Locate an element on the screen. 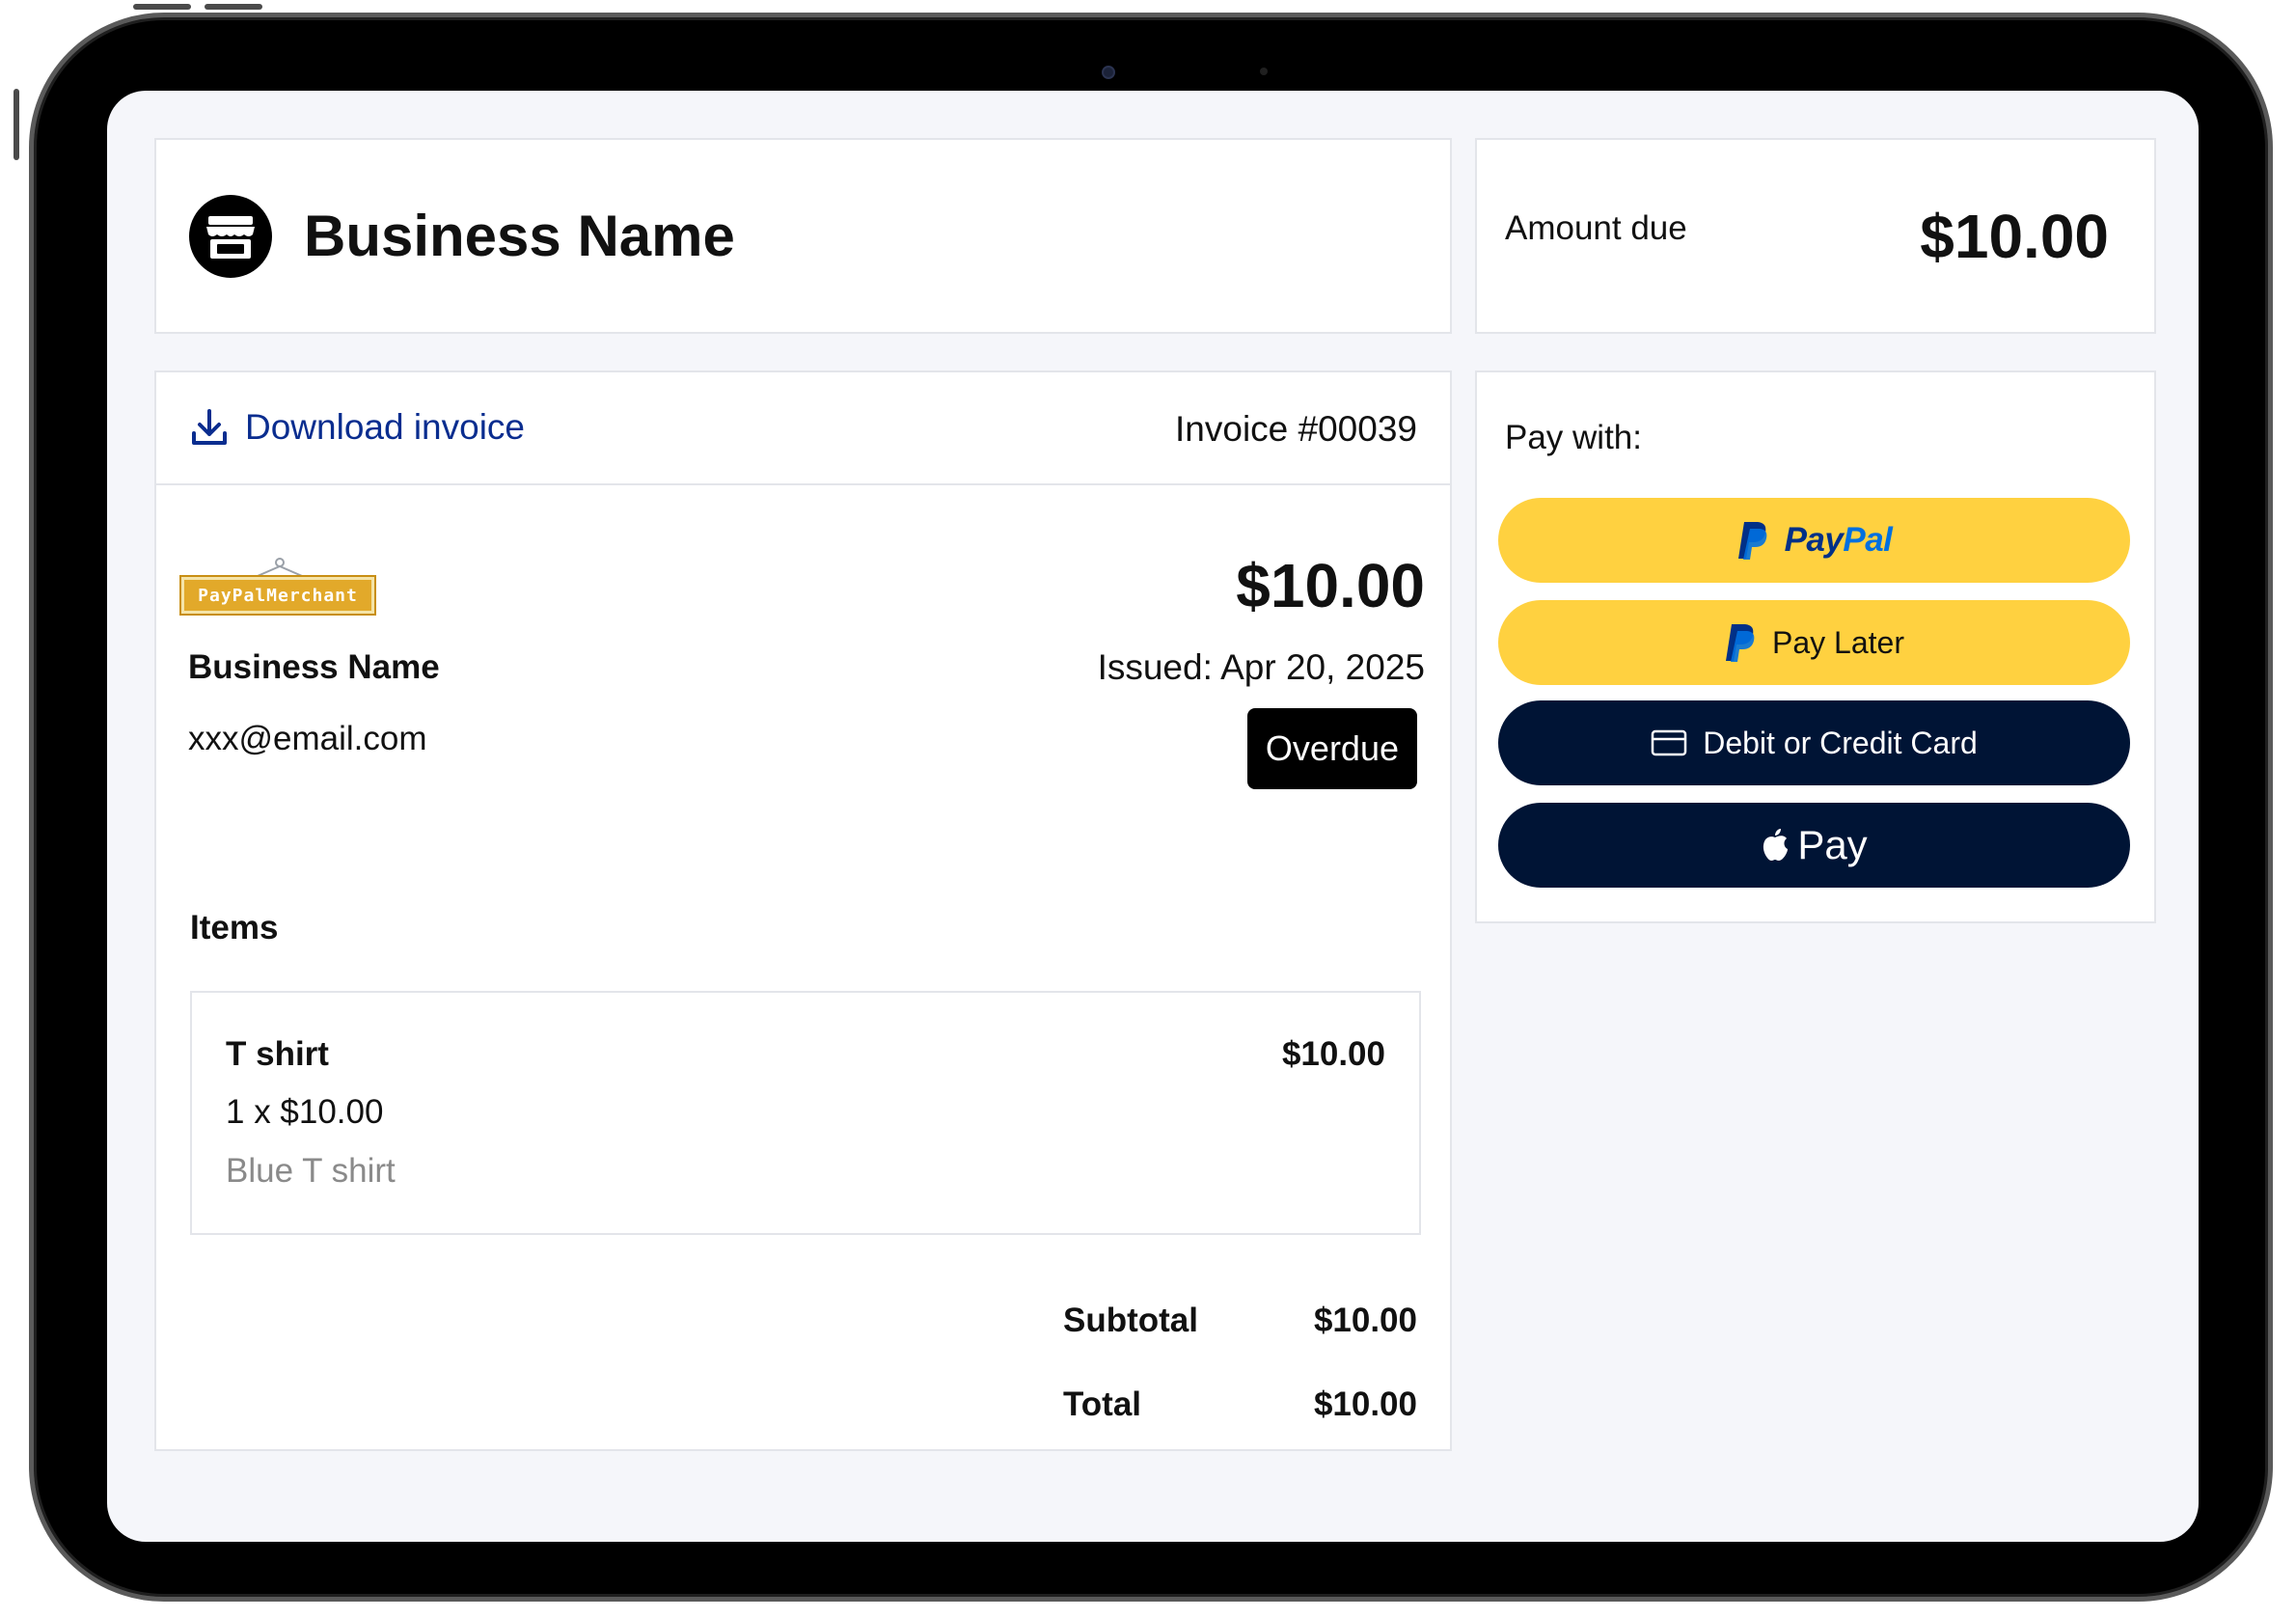  ambient-sensor is located at coordinates (1264, 71).